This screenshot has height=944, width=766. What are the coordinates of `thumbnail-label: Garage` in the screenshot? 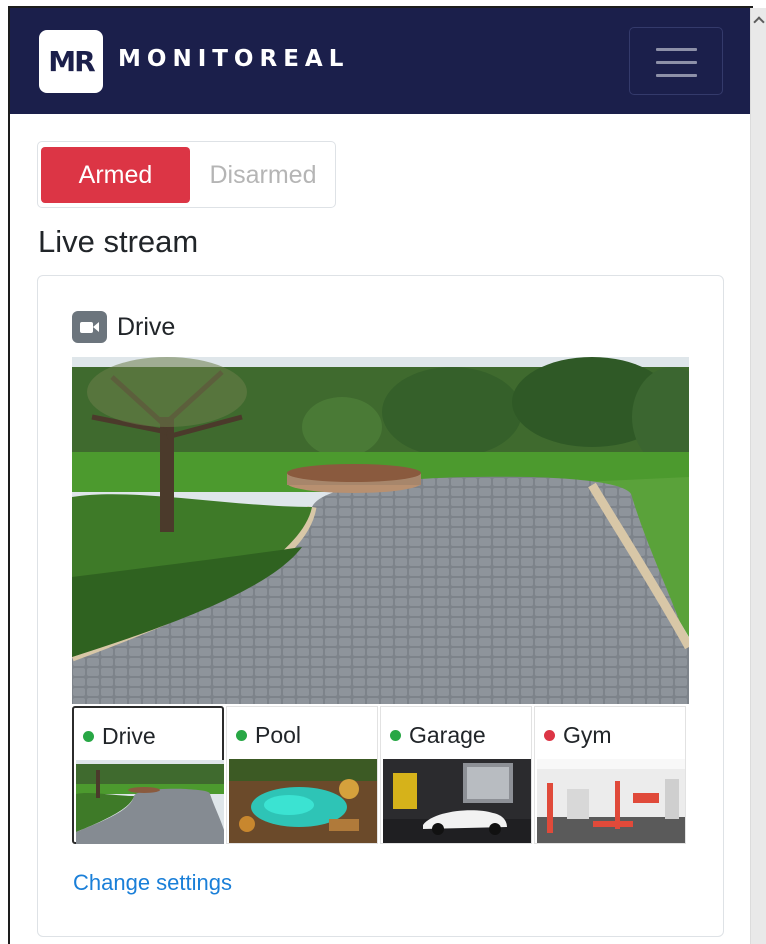 It's located at (438, 735).